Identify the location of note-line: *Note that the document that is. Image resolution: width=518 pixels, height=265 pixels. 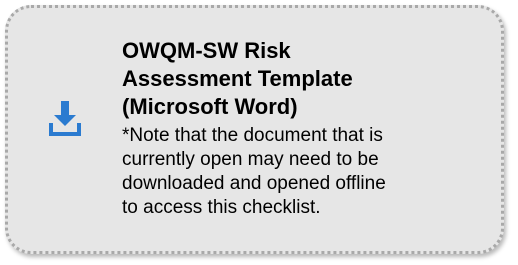
(252, 135).